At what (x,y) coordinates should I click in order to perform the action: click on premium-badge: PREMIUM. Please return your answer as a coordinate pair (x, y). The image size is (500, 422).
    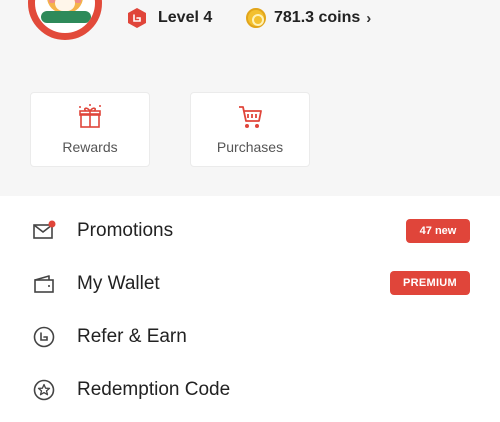
    Looking at the image, I should click on (430, 283).